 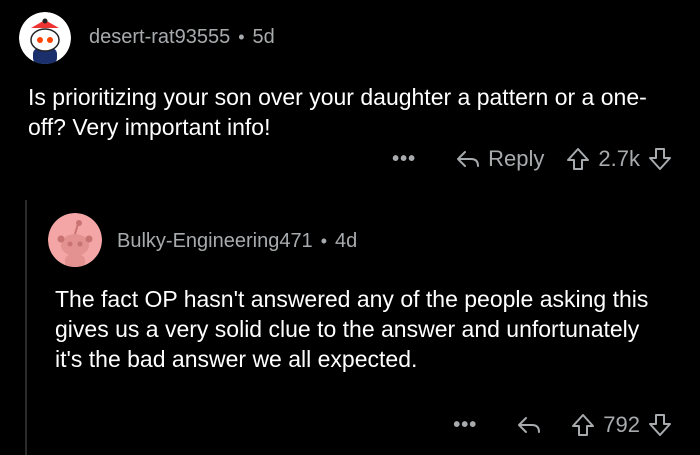 What do you see at coordinates (562, 425) in the screenshot?
I see `comment-actions: ••• 792` at bounding box center [562, 425].